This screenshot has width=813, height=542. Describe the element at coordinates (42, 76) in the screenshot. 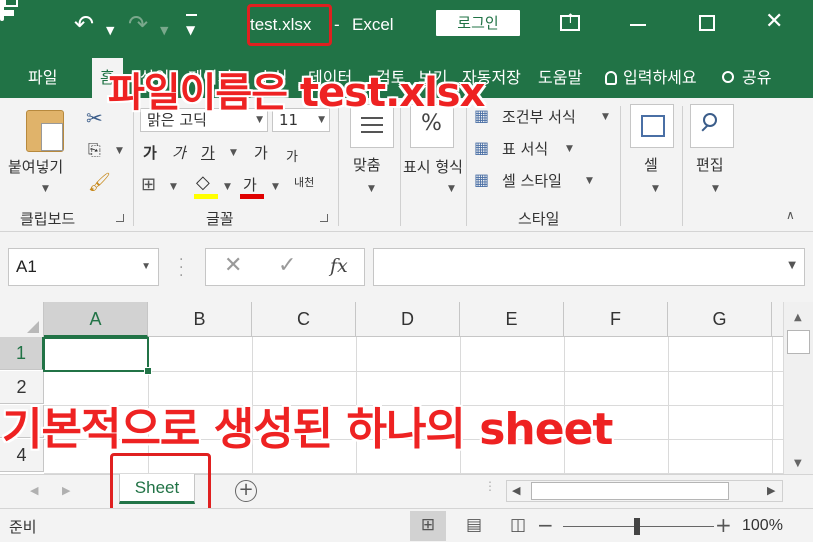

I see `tab-file: 파일` at that location.